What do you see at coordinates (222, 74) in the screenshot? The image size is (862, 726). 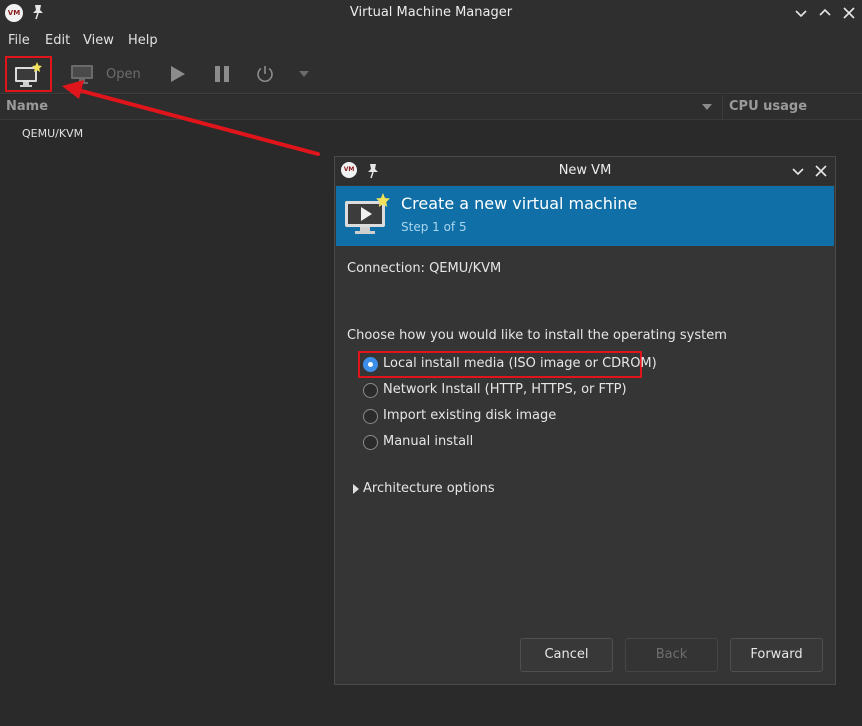 I see `pause-icon` at bounding box center [222, 74].